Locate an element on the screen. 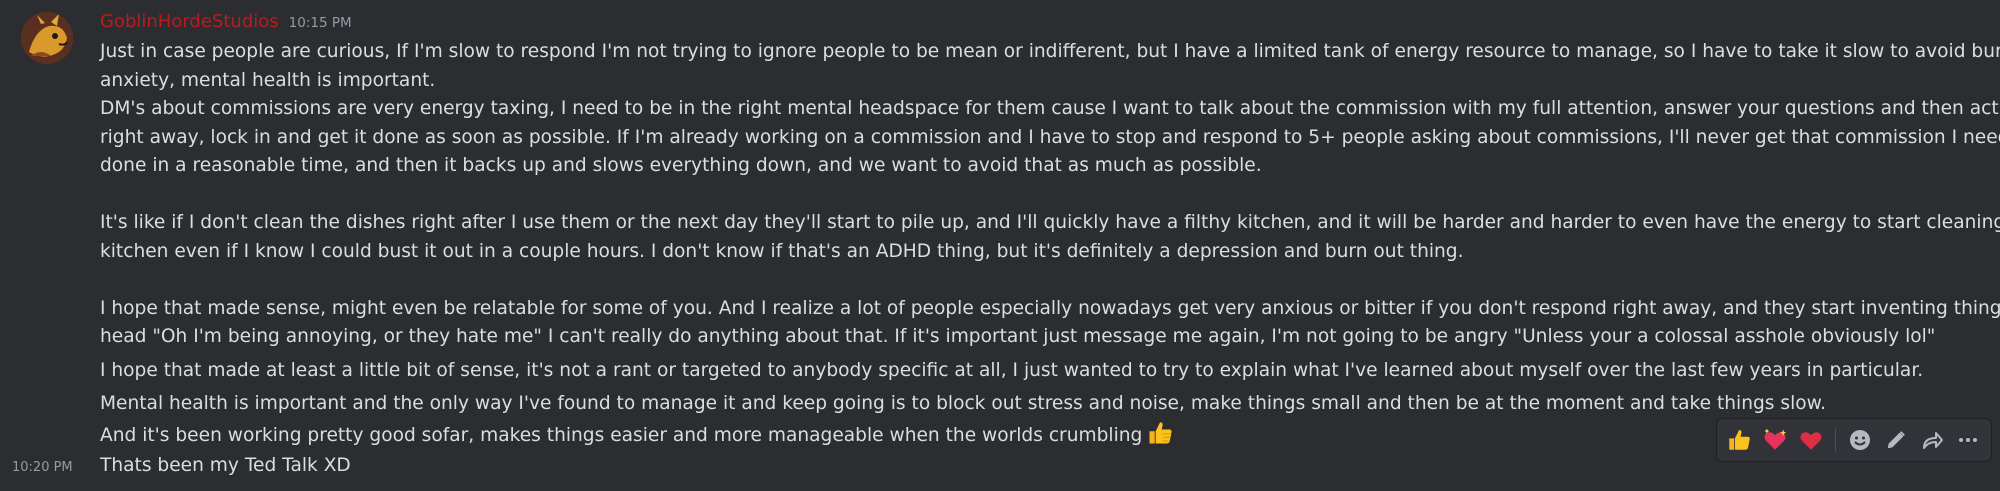  toolbar-divider is located at coordinates (1835, 440).